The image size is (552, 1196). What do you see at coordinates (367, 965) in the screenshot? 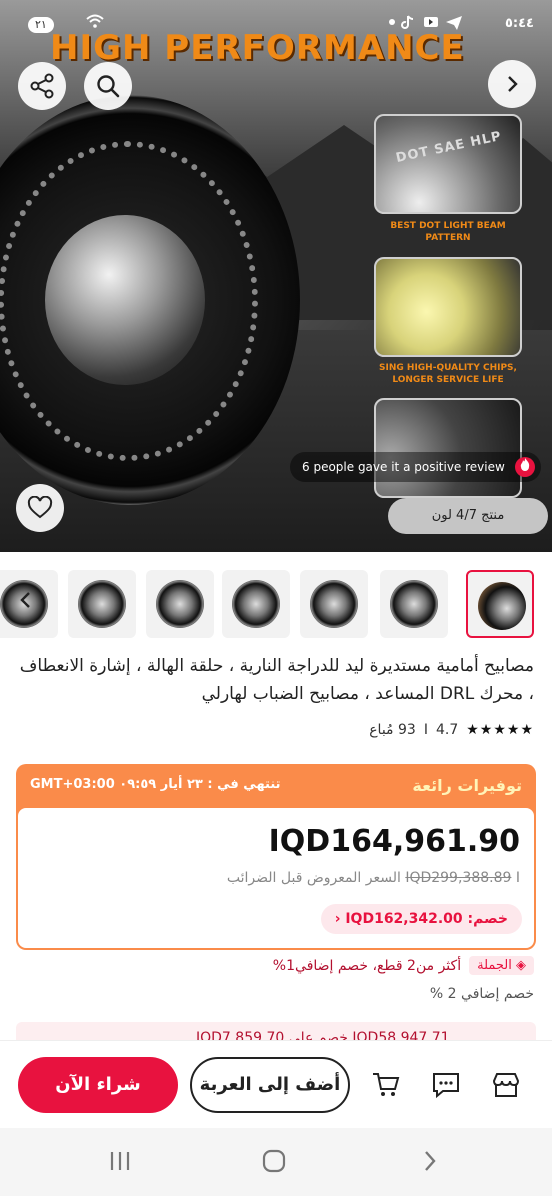
I see `bulk-text: أكثر من2 قطع، خصم إضافي1%` at bounding box center [367, 965].